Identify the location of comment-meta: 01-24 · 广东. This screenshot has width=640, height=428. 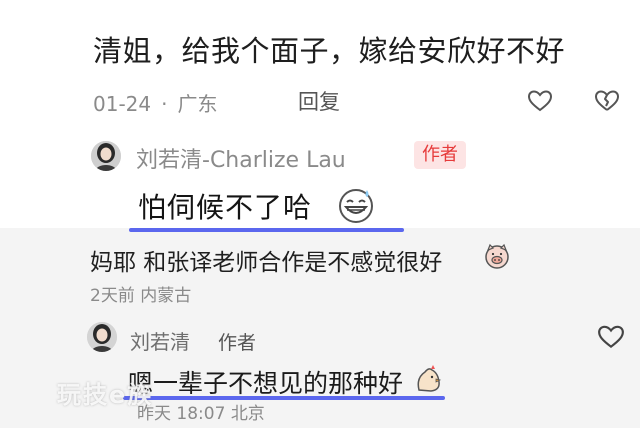
(155, 102).